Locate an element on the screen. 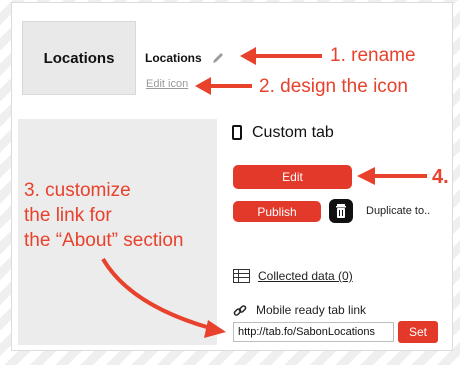 The image size is (460, 365). trash-icon is located at coordinates (341, 211).